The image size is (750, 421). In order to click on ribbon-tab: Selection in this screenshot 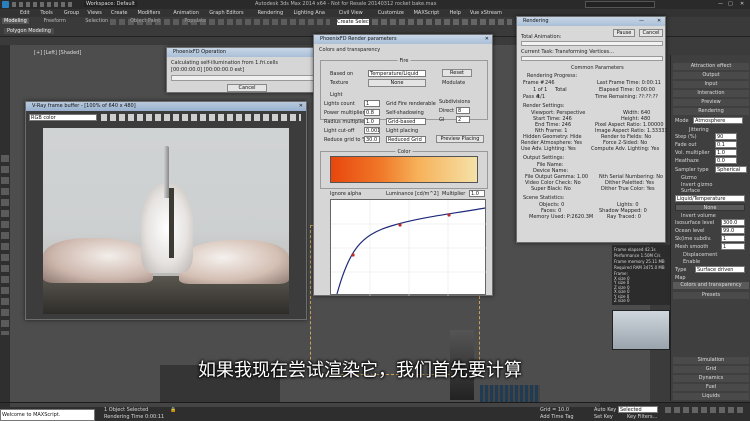, I will do `click(96, 21)`.